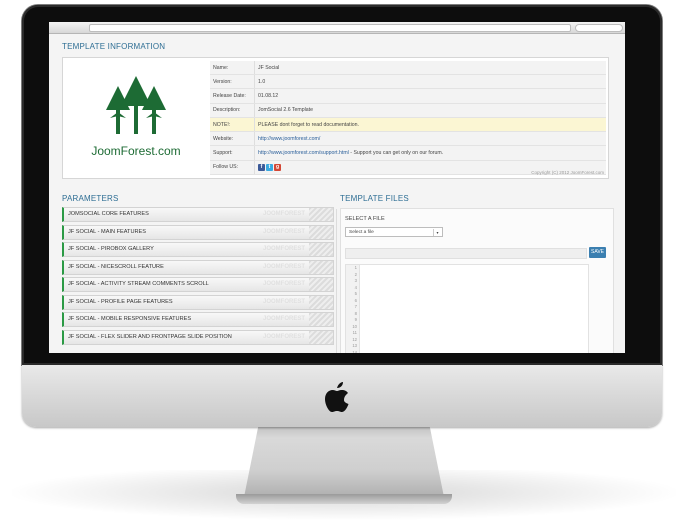 The height and width of the screenshot is (531, 688). I want to click on file-select-value: Select a file, so click(361, 232).